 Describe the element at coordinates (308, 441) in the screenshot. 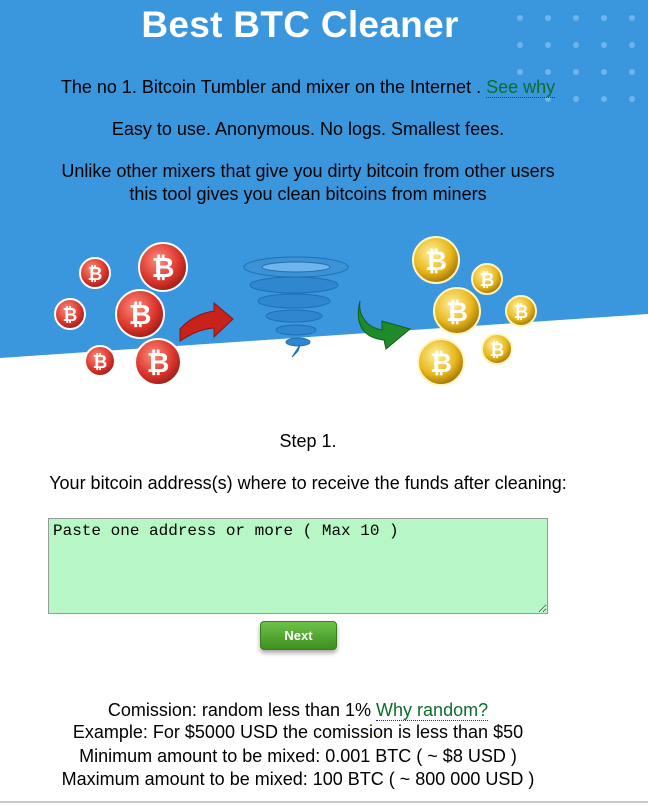

I see `step-label: Step 1.` at that location.